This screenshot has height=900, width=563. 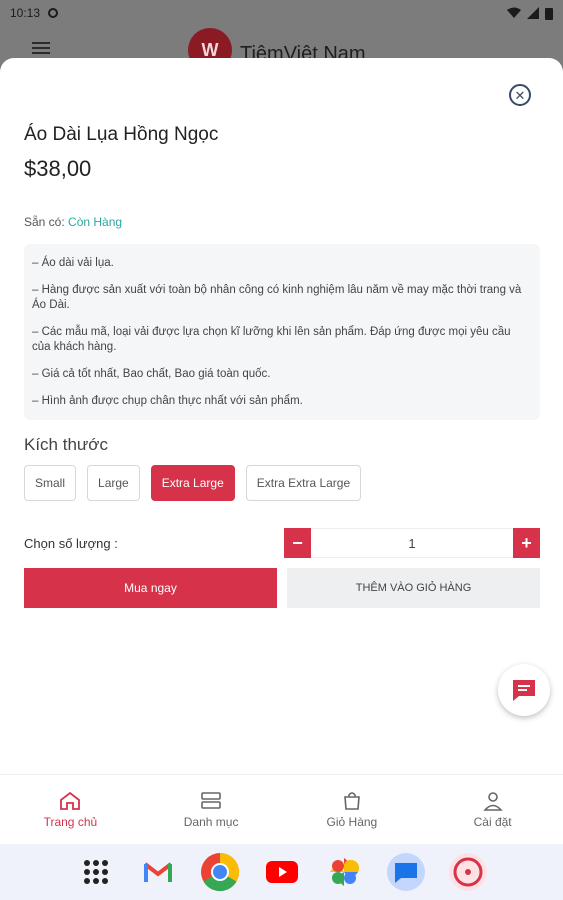 I want to click on status-time: 10:13, so click(x=25, y=13).